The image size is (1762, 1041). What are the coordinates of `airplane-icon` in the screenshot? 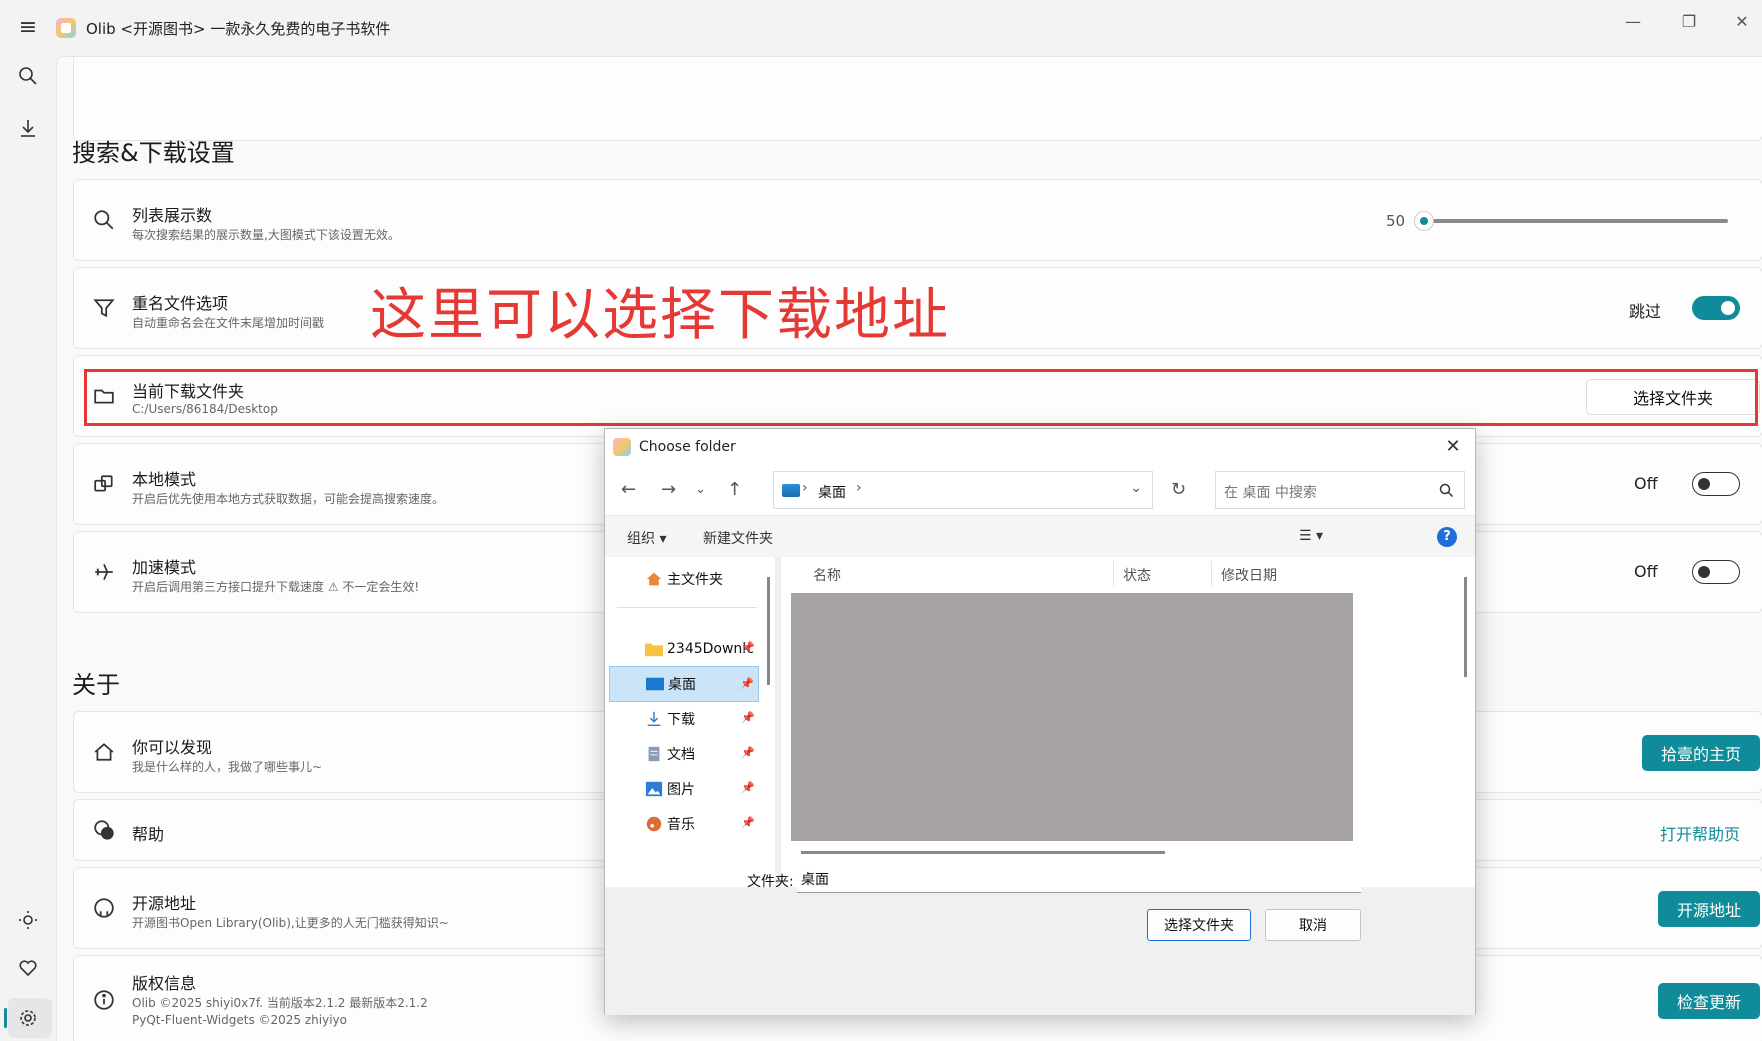 It's located at (104, 572).